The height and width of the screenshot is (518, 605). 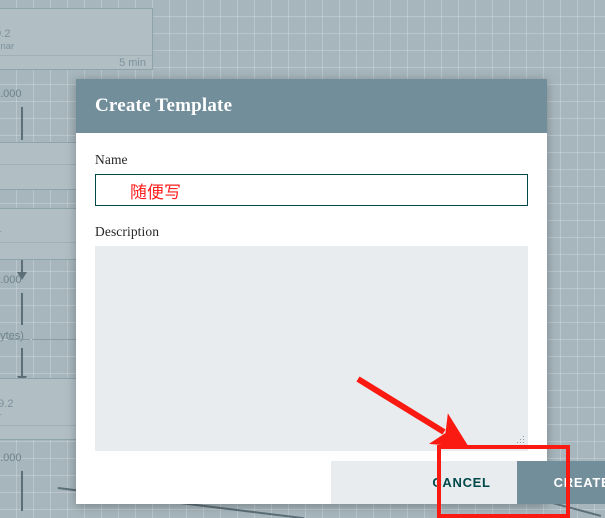 I want to click on dialog-footer: CANCEL CREATE, so click(x=340, y=477).